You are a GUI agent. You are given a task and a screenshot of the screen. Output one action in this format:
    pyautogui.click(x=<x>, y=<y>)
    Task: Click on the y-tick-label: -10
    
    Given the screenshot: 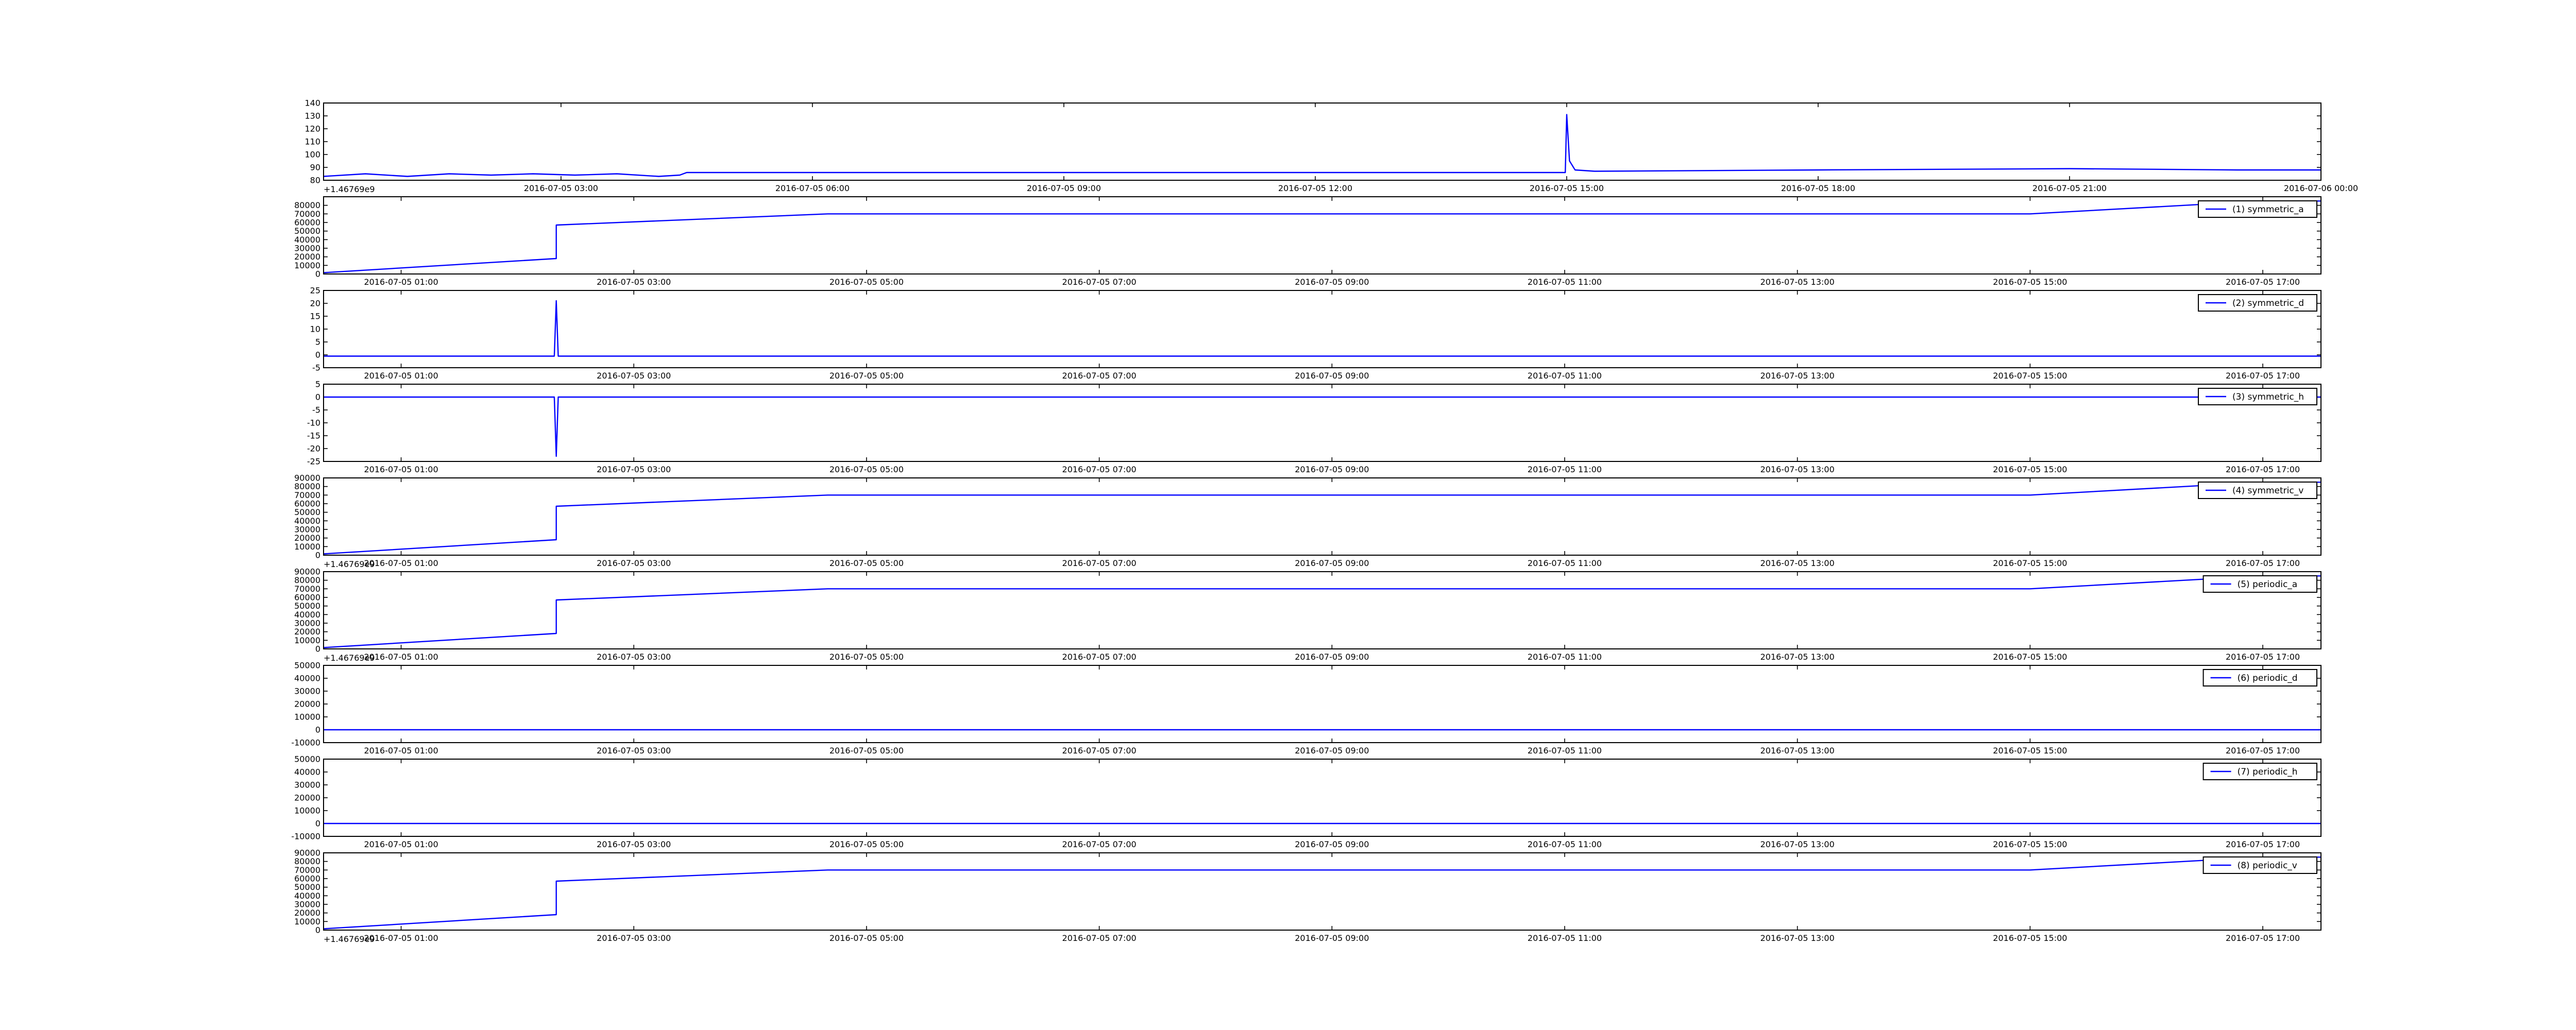 What is the action you would take?
    pyautogui.click(x=313, y=423)
    